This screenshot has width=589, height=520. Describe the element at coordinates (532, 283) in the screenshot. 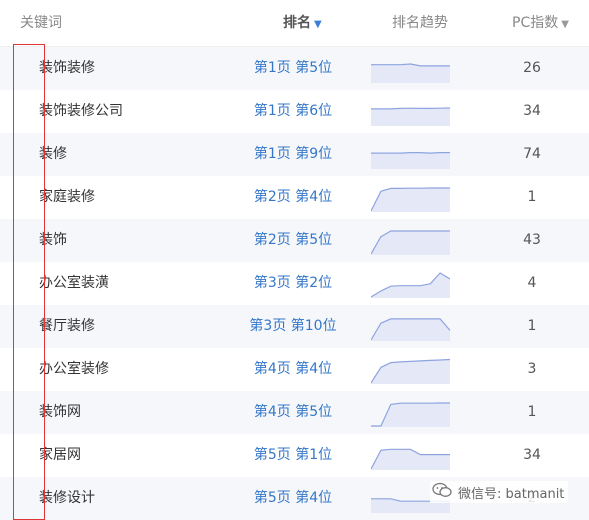

I see `pc-index-cell: 4` at that location.